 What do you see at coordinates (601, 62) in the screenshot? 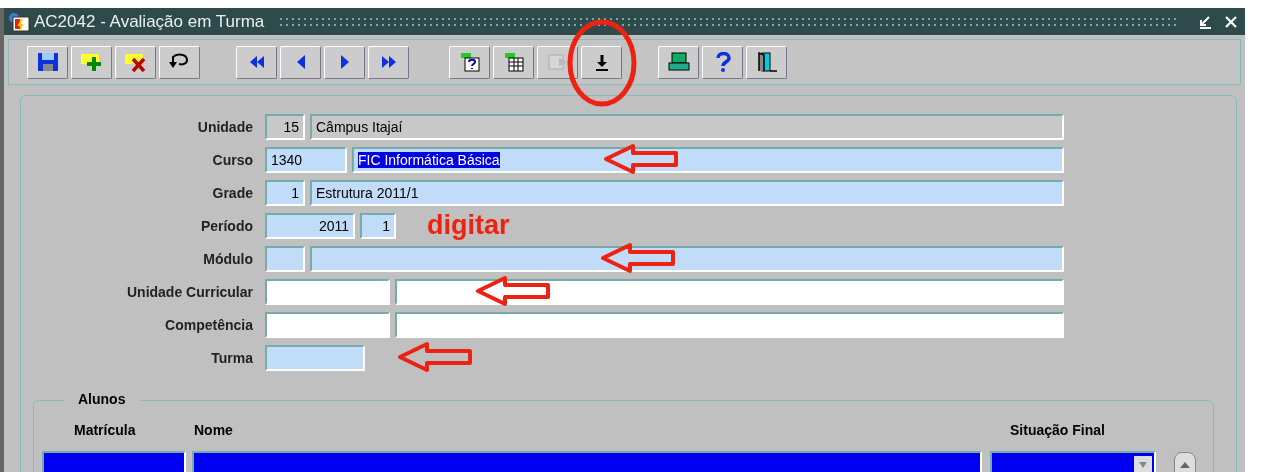
I see `download-button` at bounding box center [601, 62].